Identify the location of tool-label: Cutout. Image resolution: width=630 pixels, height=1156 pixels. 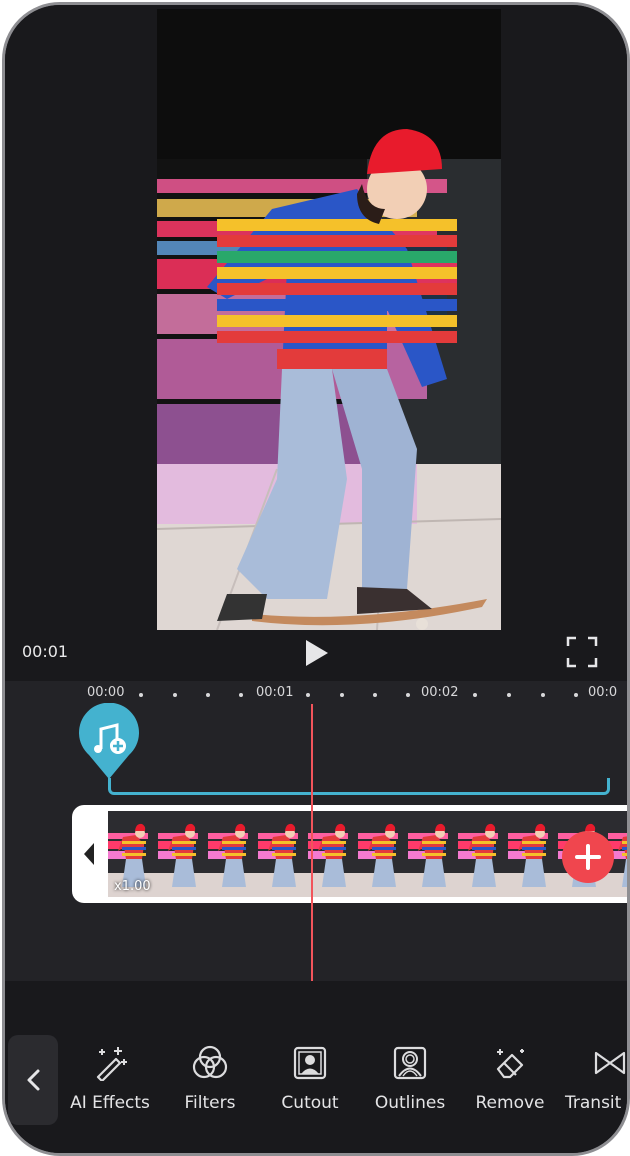
(310, 1103).